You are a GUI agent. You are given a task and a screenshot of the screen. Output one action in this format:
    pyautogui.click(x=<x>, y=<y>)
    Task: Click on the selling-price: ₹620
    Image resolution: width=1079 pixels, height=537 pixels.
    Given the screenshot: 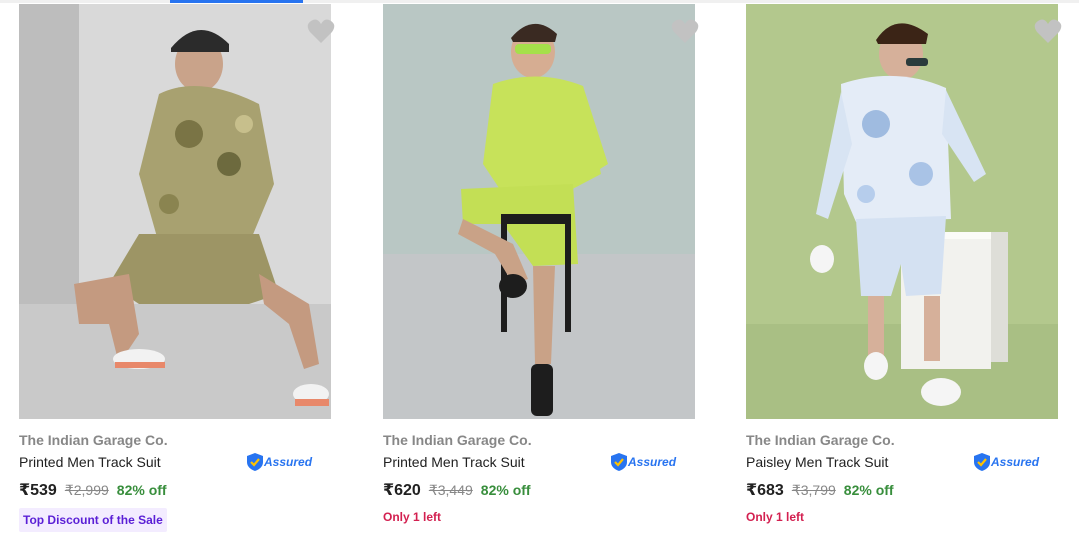 What is the action you would take?
    pyautogui.click(x=402, y=490)
    